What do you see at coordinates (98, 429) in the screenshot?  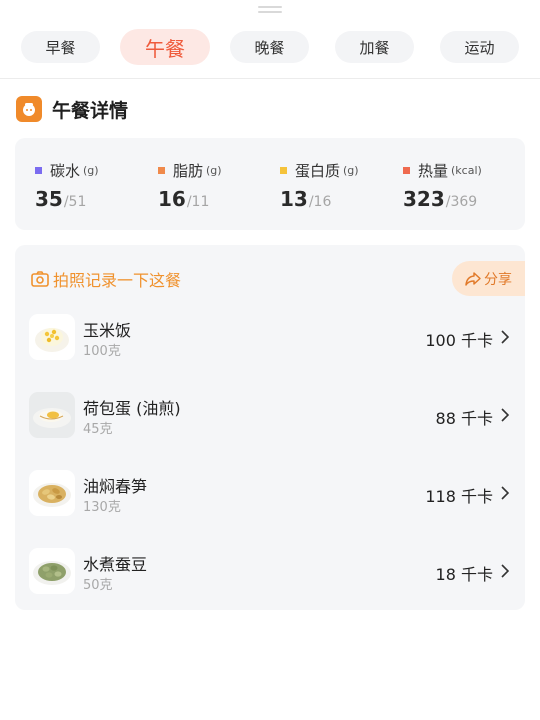 I see `food-amount: 45克` at bounding box center [98, 429].